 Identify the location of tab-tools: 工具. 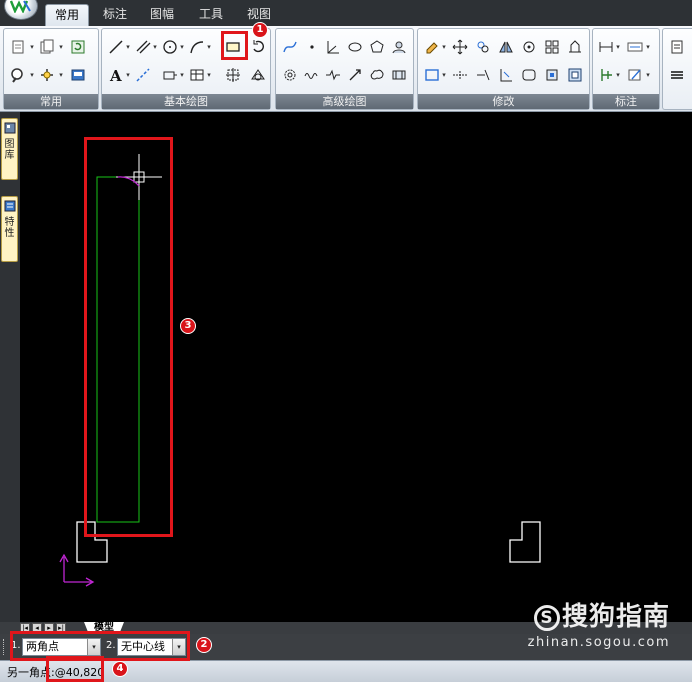
(211, 15).